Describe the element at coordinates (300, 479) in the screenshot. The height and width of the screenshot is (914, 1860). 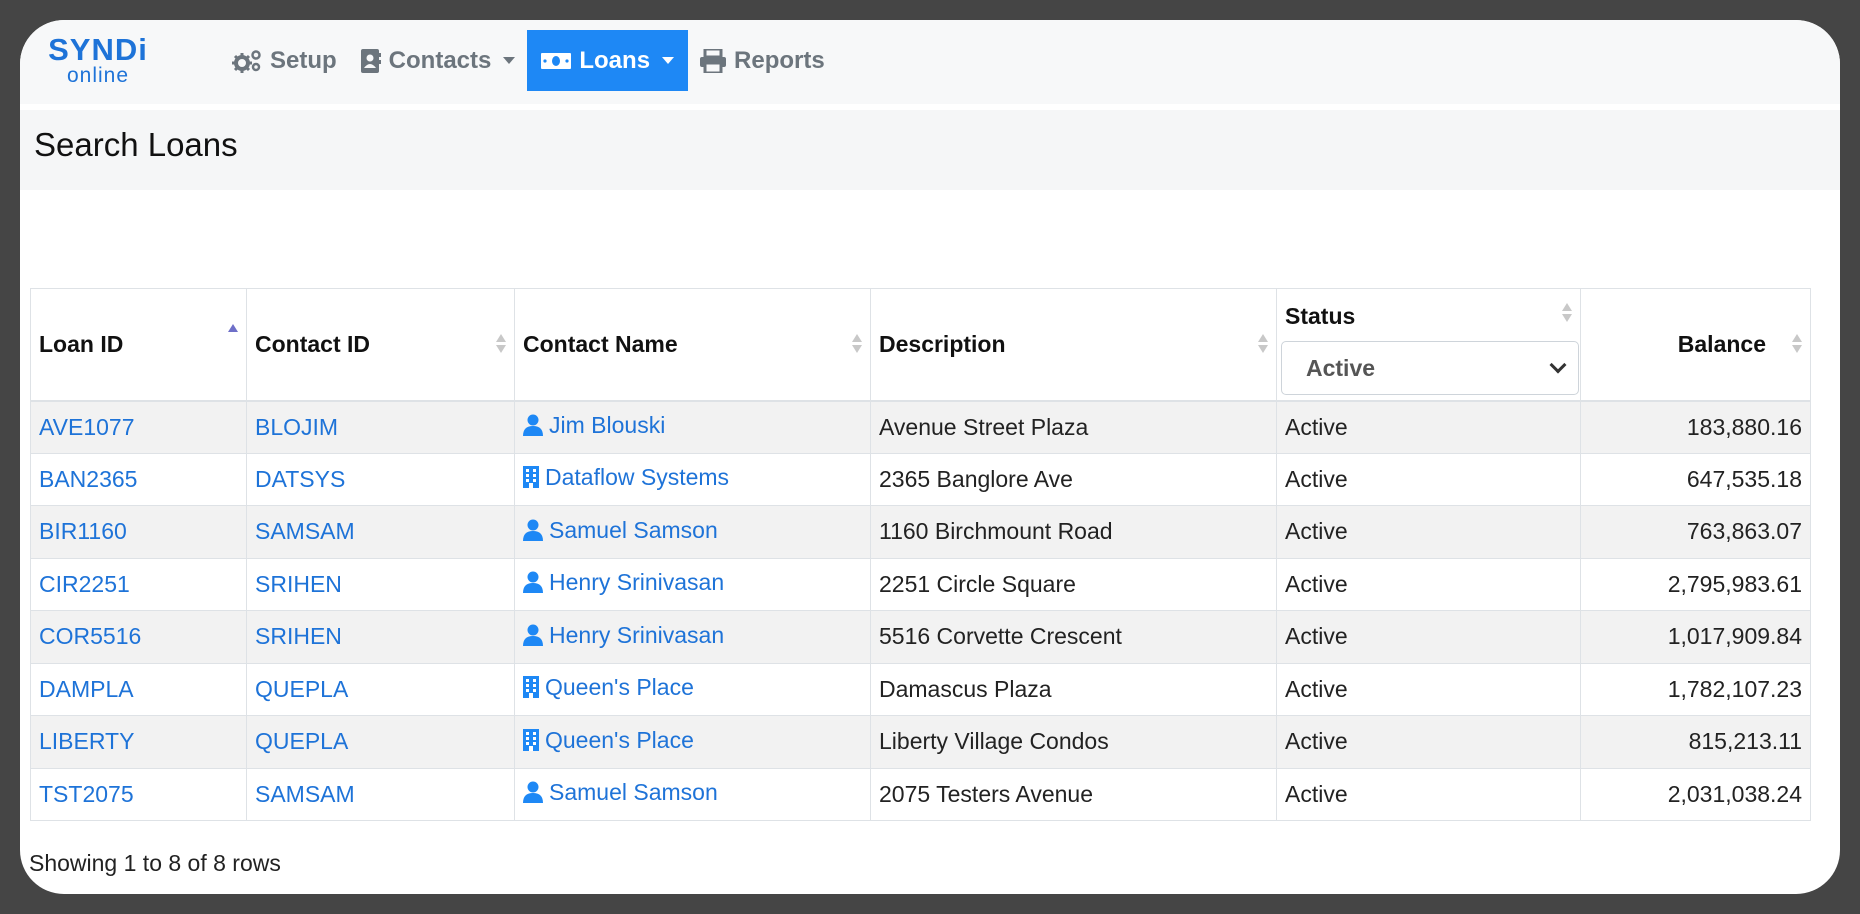
I see `contact-id-link: DATSYS` at that location.